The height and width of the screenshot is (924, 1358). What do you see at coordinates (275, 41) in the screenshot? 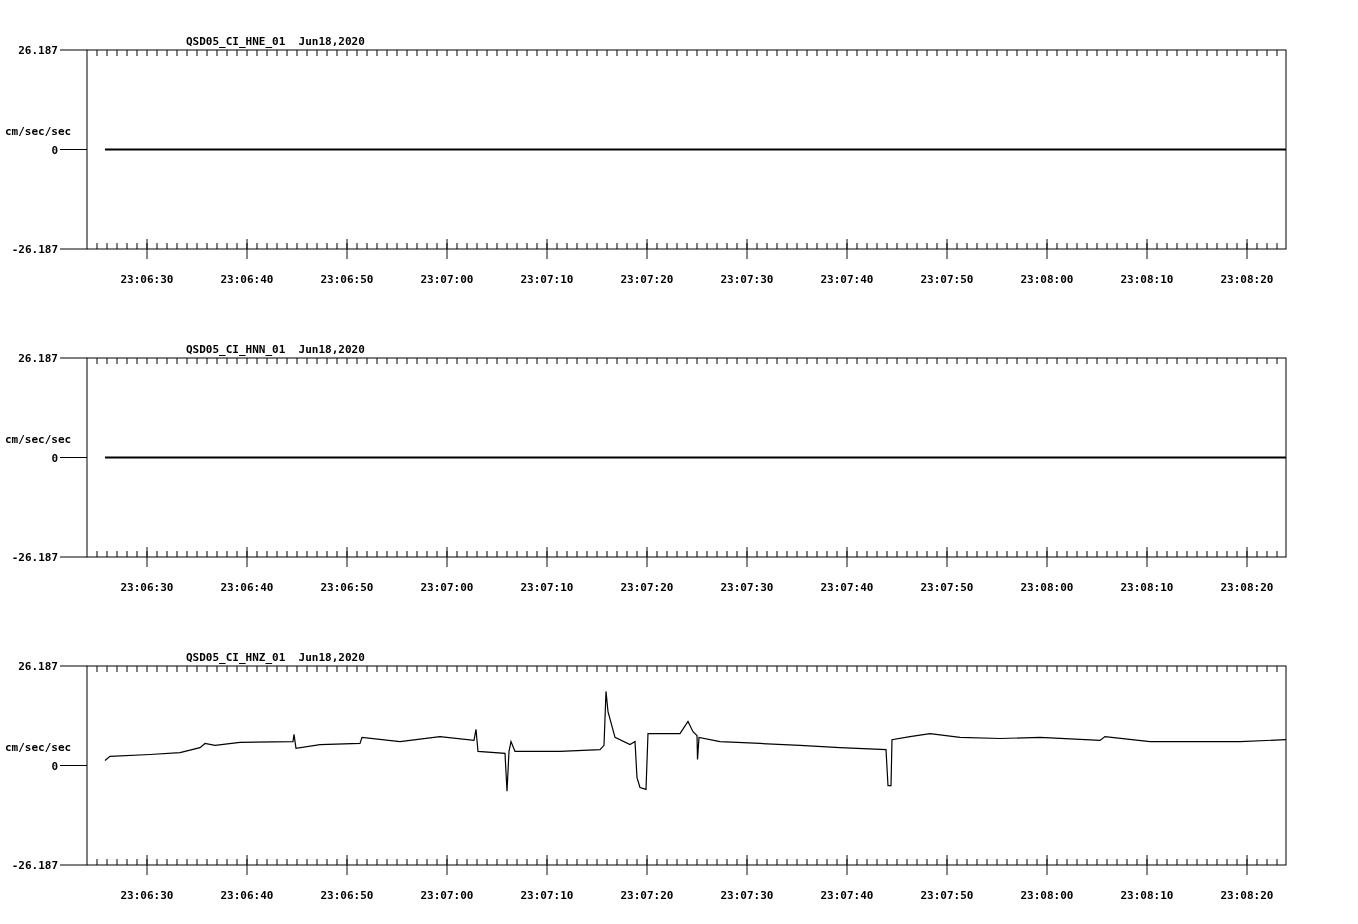
I see `chart-title: QSD05_CI_HNE_01 Jun18,2020` at bounding box center [275, 41].